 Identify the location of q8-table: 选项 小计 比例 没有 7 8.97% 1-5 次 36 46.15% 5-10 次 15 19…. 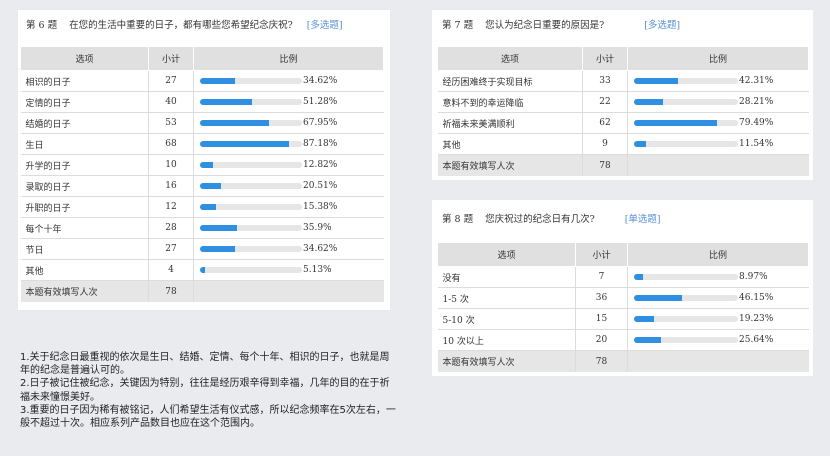
(623, 307).